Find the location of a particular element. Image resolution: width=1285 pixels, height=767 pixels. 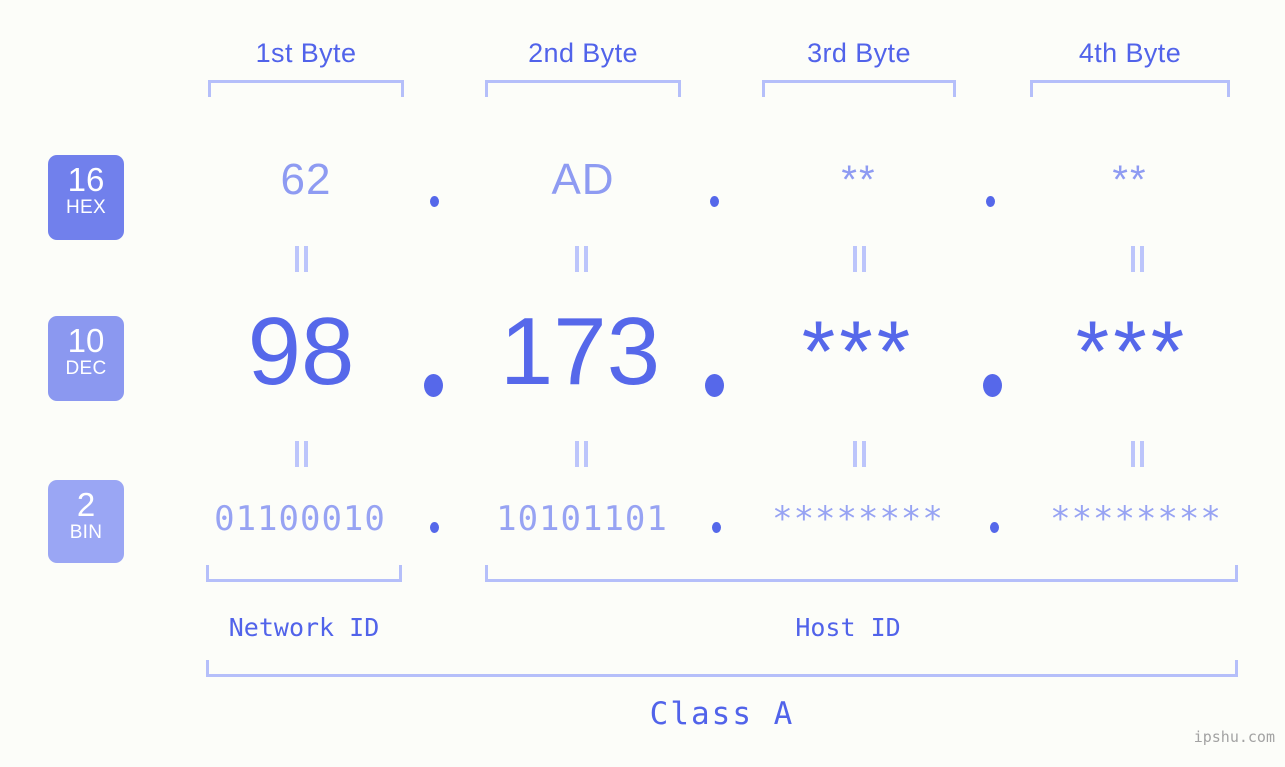

network-id-label: Network ID is located at coordinates (304, 627).